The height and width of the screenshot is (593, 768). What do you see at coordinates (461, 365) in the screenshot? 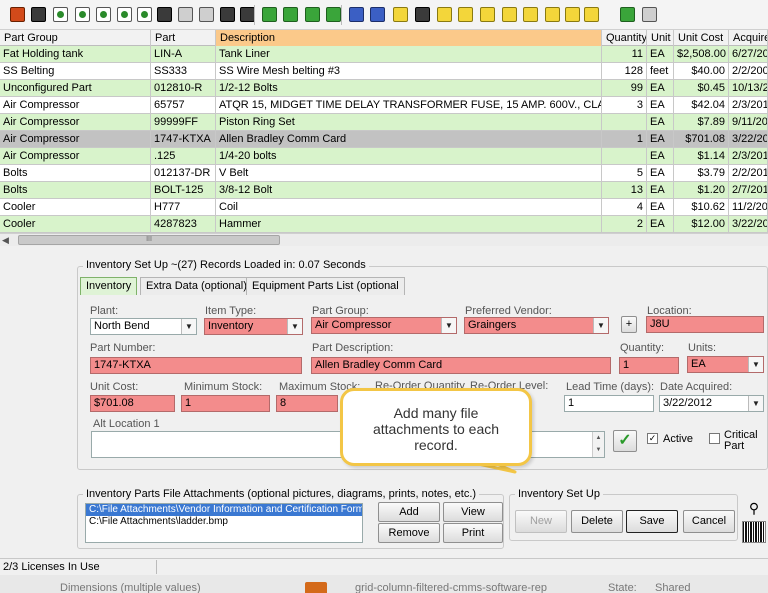
I see `part-description-field: Allen Bradley Comm Card` at bounding box center [461, 365].